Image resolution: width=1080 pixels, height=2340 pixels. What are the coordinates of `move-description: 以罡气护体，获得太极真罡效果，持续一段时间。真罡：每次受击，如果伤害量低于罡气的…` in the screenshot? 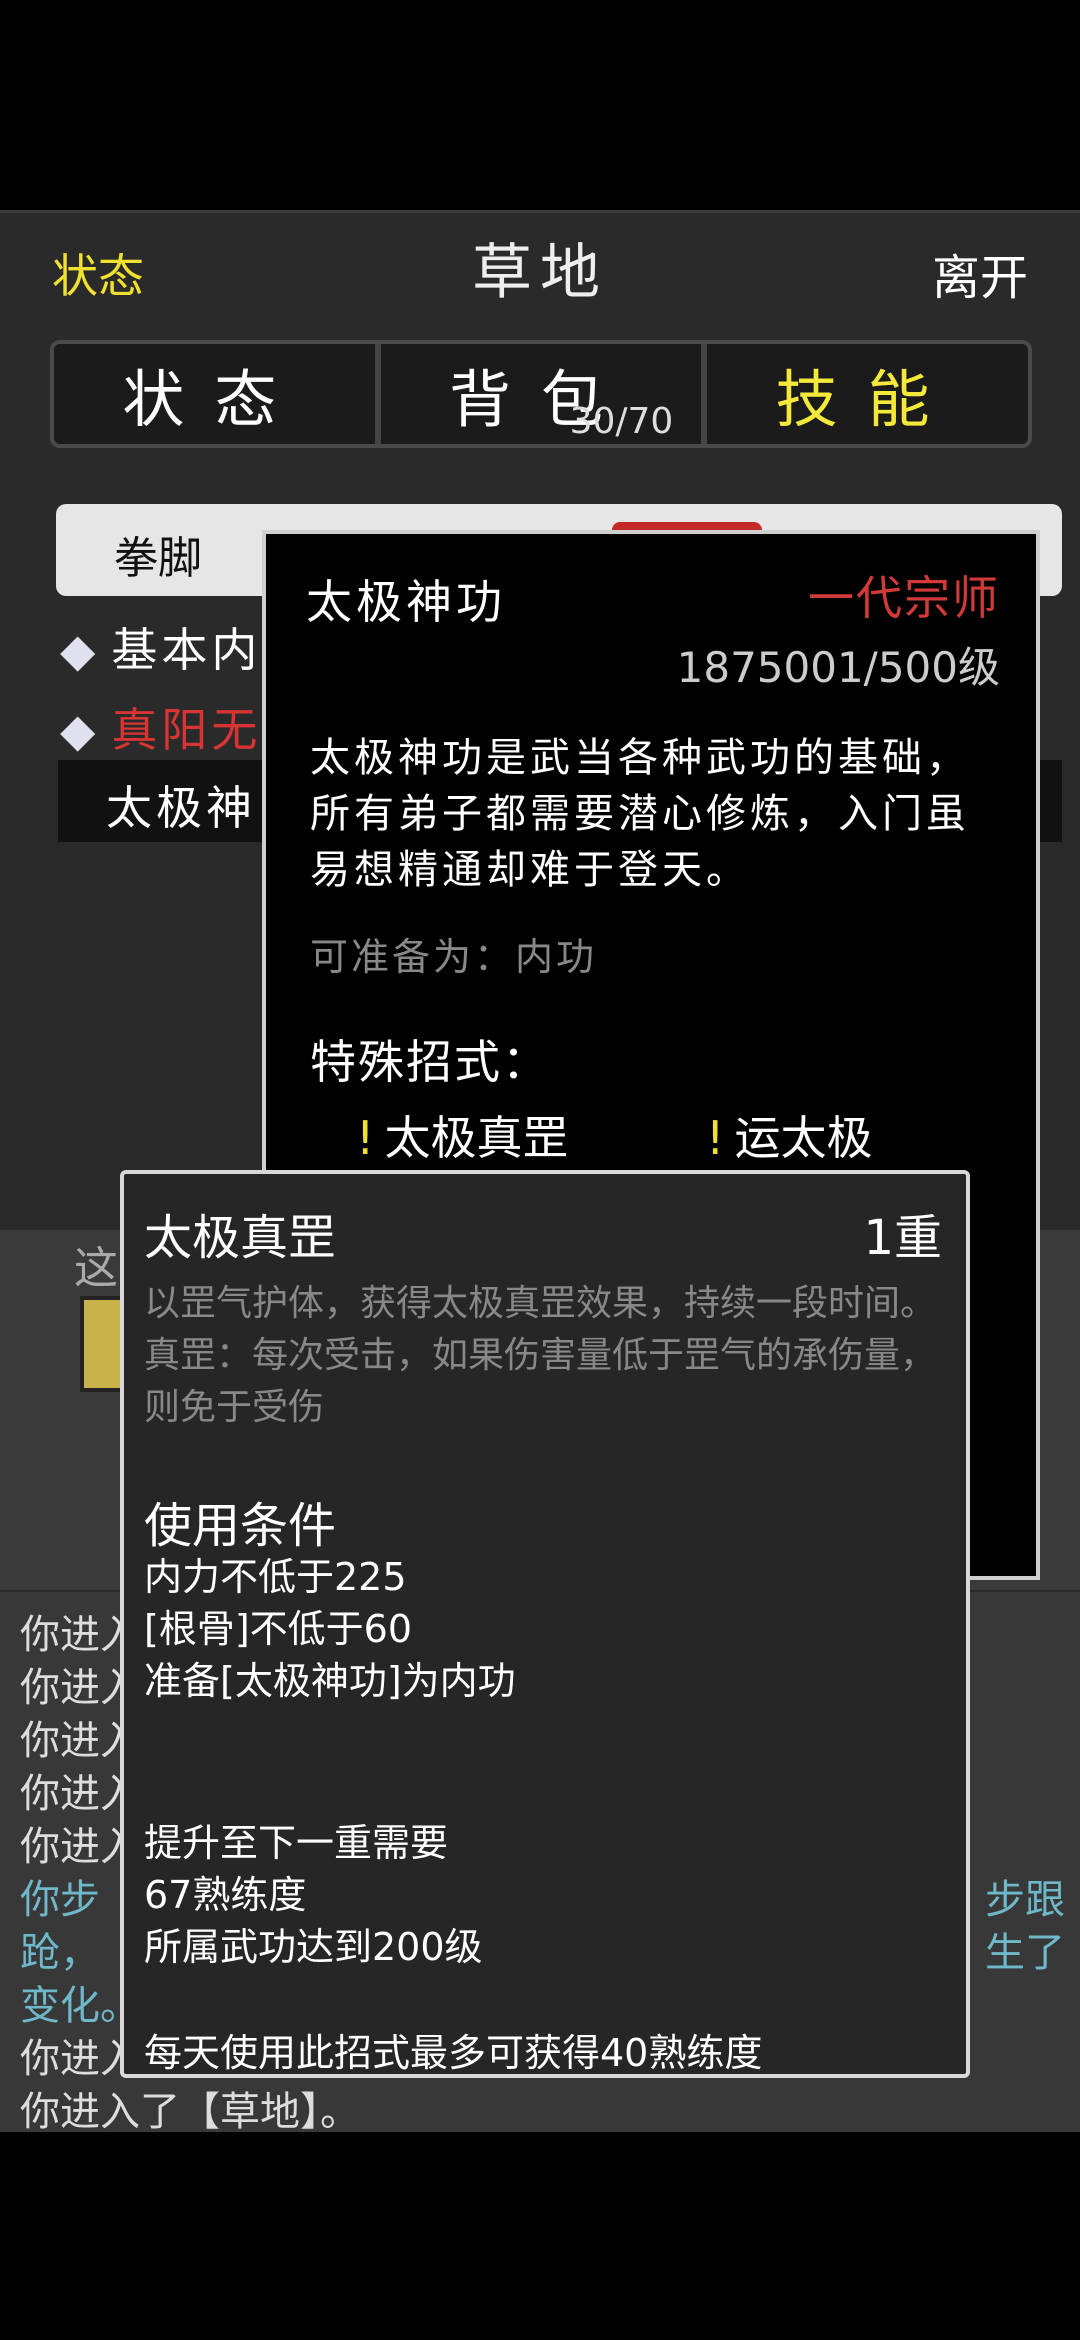 It's located at (540, 1355).